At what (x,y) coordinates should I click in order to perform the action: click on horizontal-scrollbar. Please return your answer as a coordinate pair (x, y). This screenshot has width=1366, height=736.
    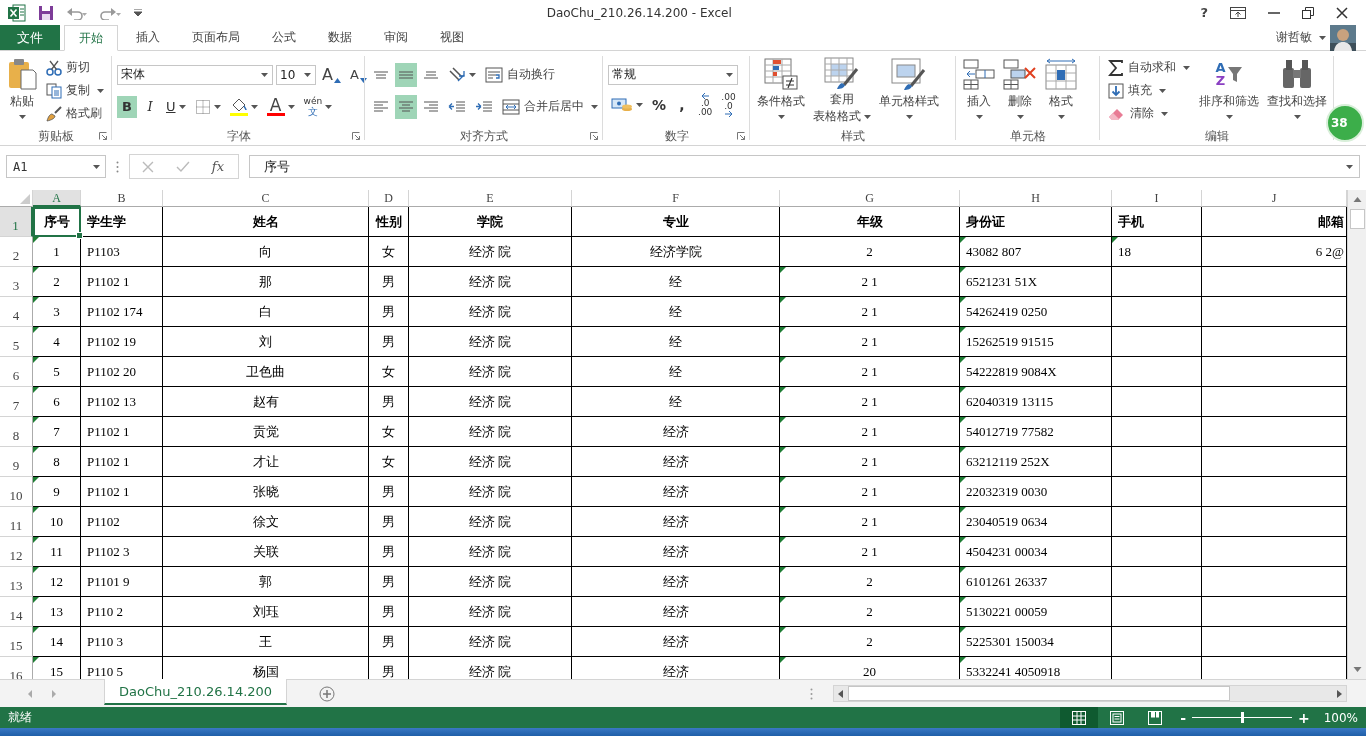
    Looking at the image, I should click on (1090, 693).